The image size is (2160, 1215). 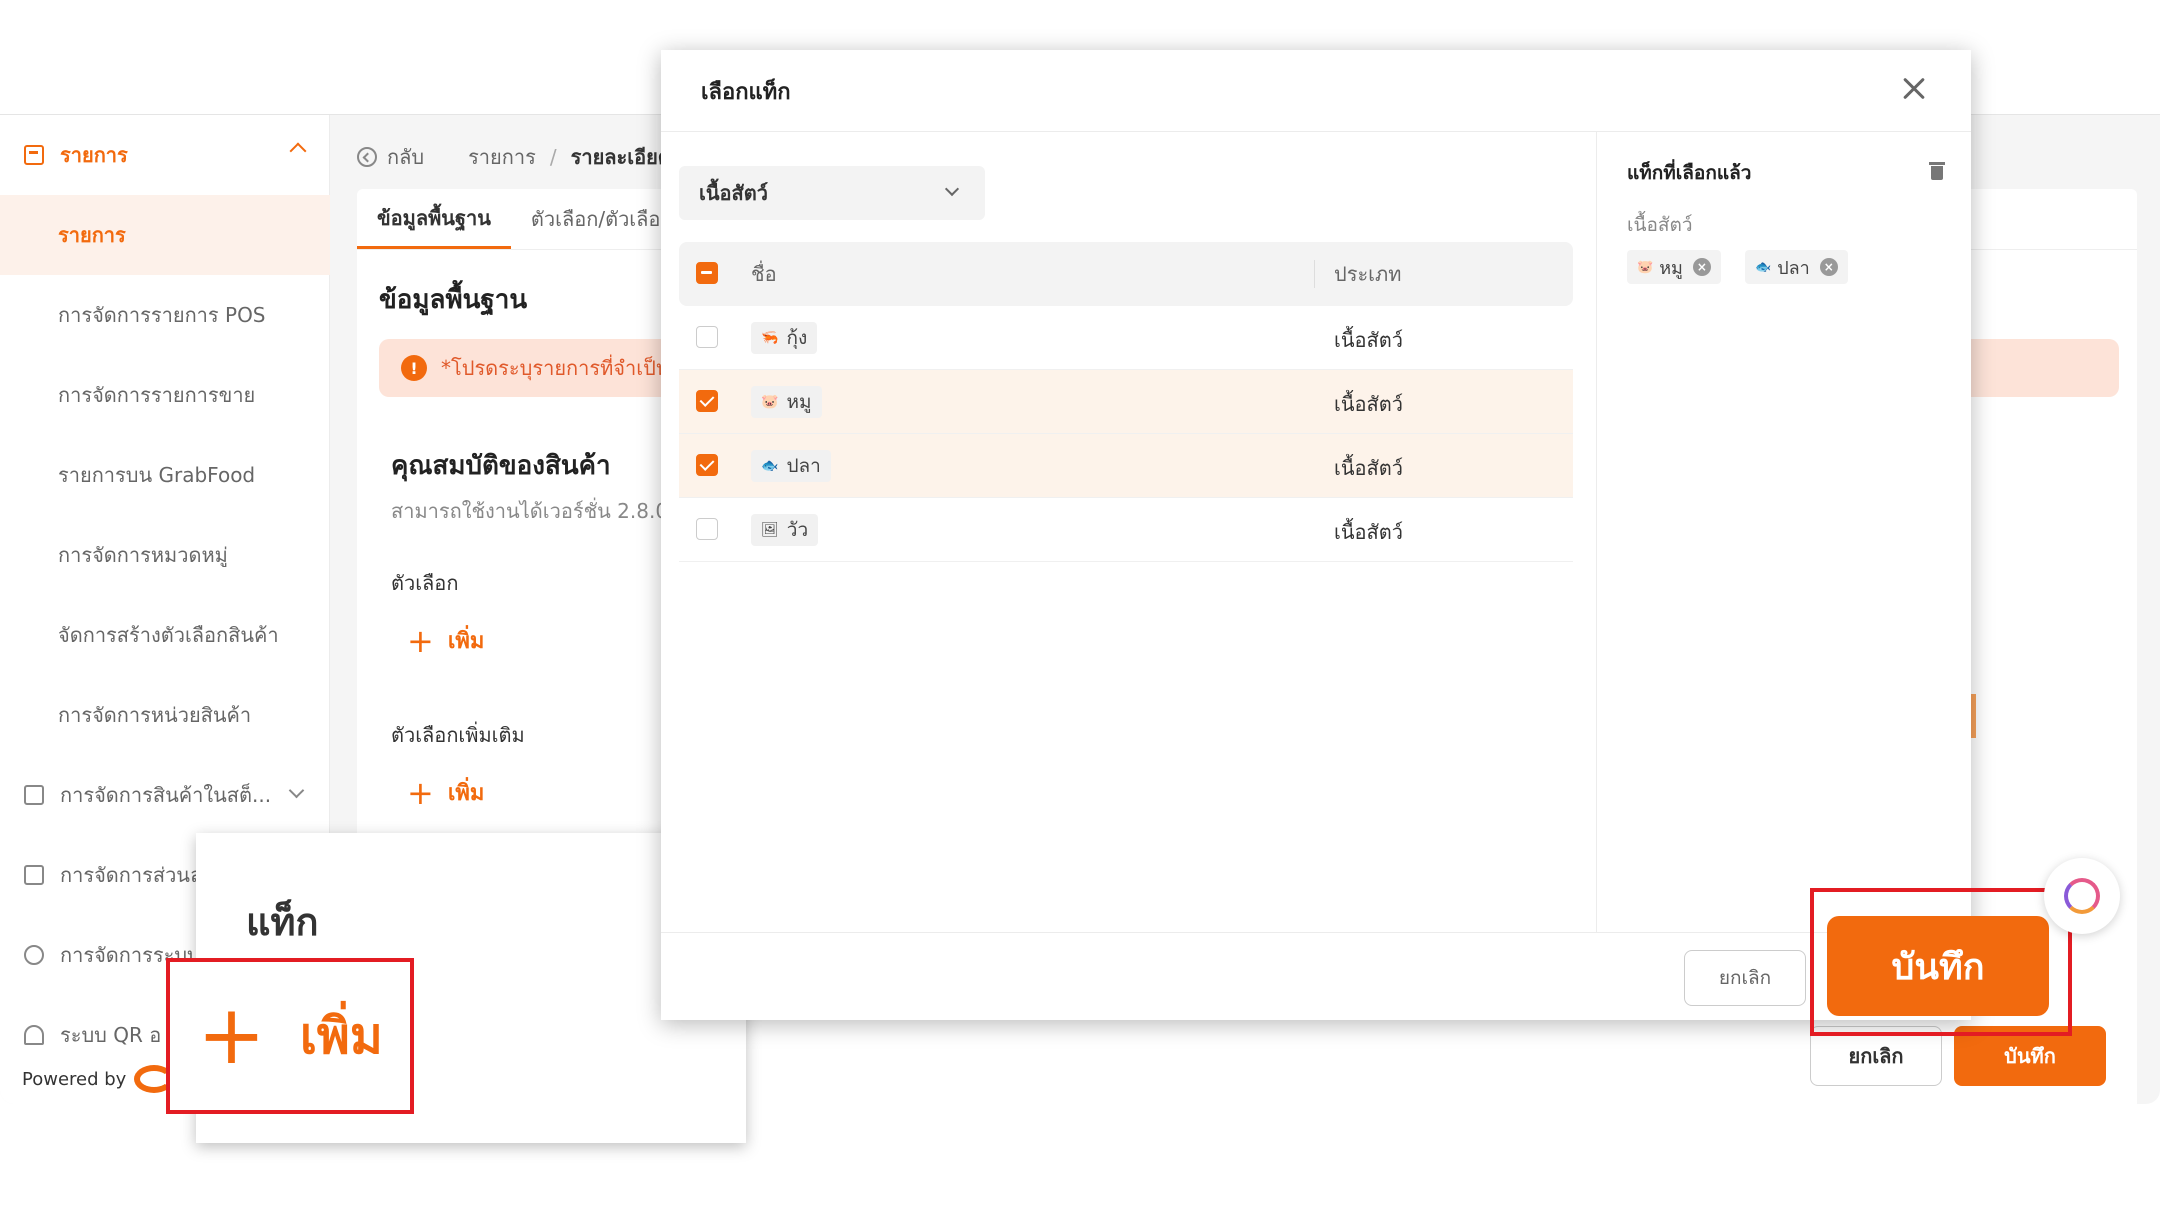 What do you see at coordinates (94, 155) in the screenshot?
I see `sidebar-header-label: รายการ` at bounding box center [94, 155].